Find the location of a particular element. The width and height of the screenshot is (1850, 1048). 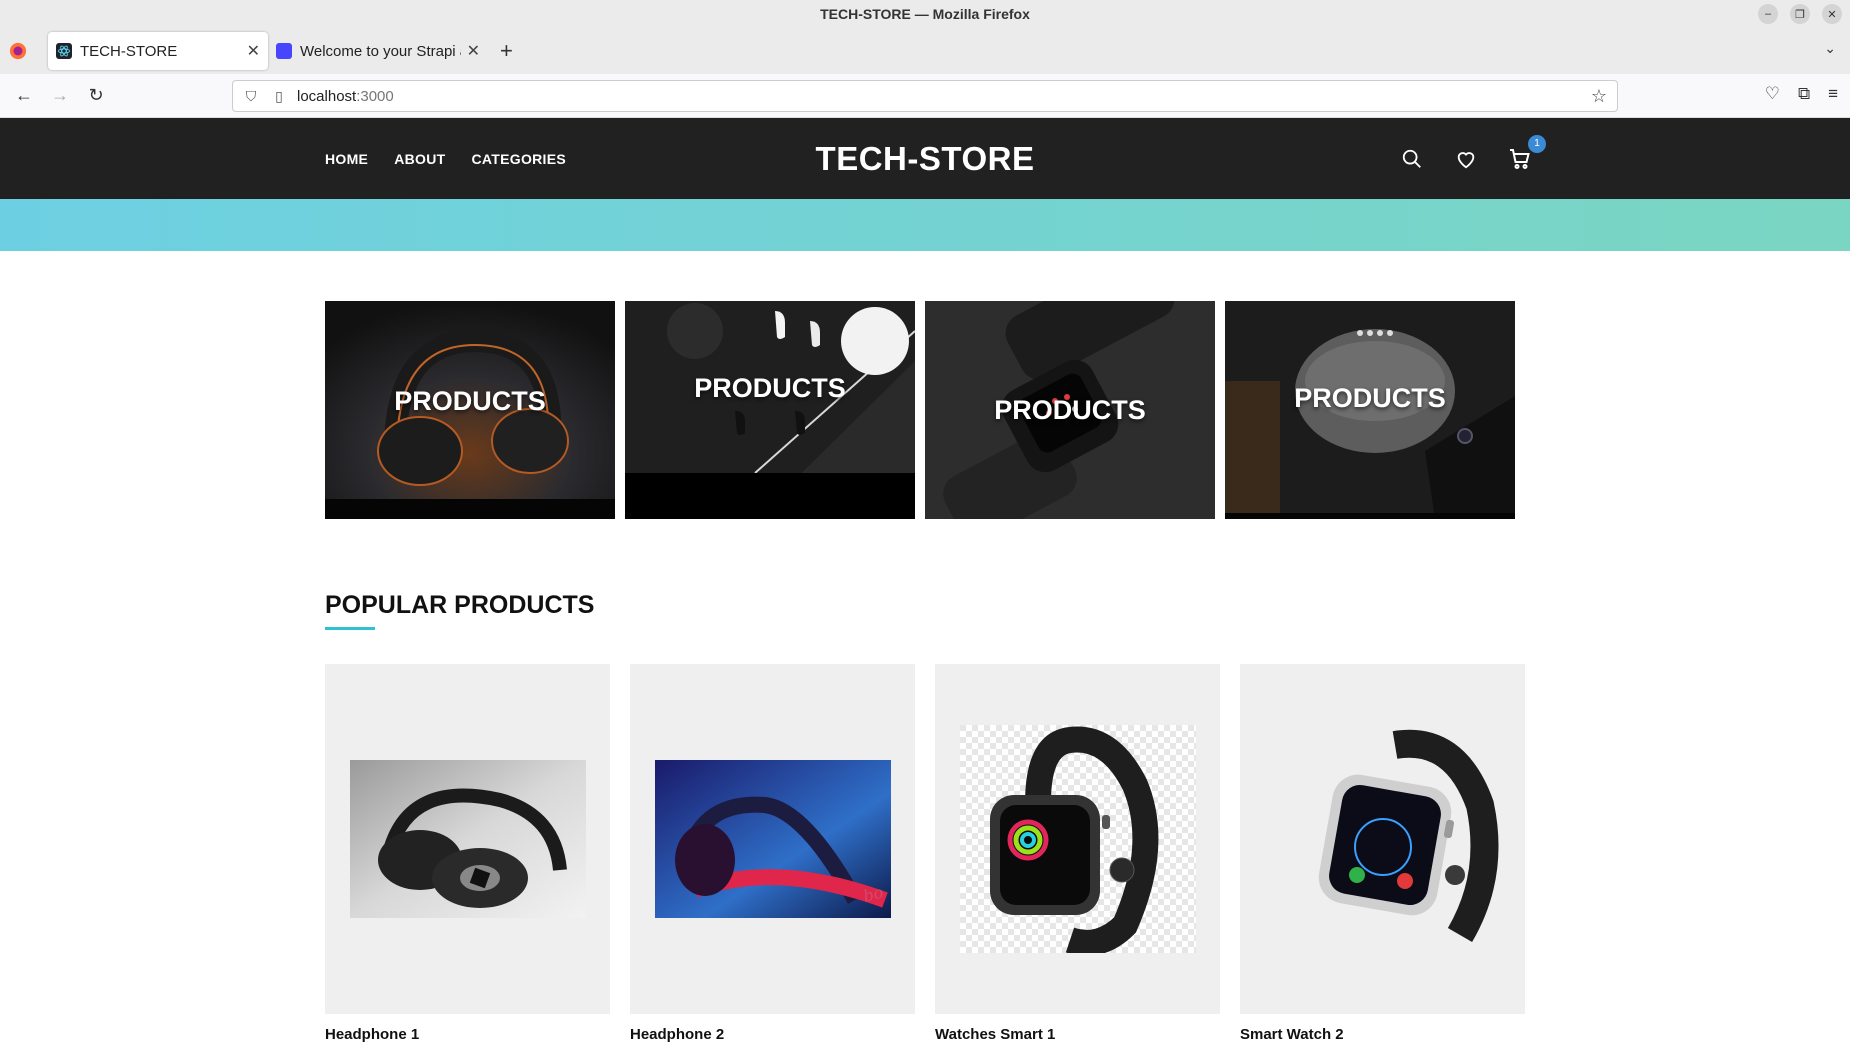

toolbar-icons: ♡ ⧉ ≡ is located at coordinates (1801, 94).